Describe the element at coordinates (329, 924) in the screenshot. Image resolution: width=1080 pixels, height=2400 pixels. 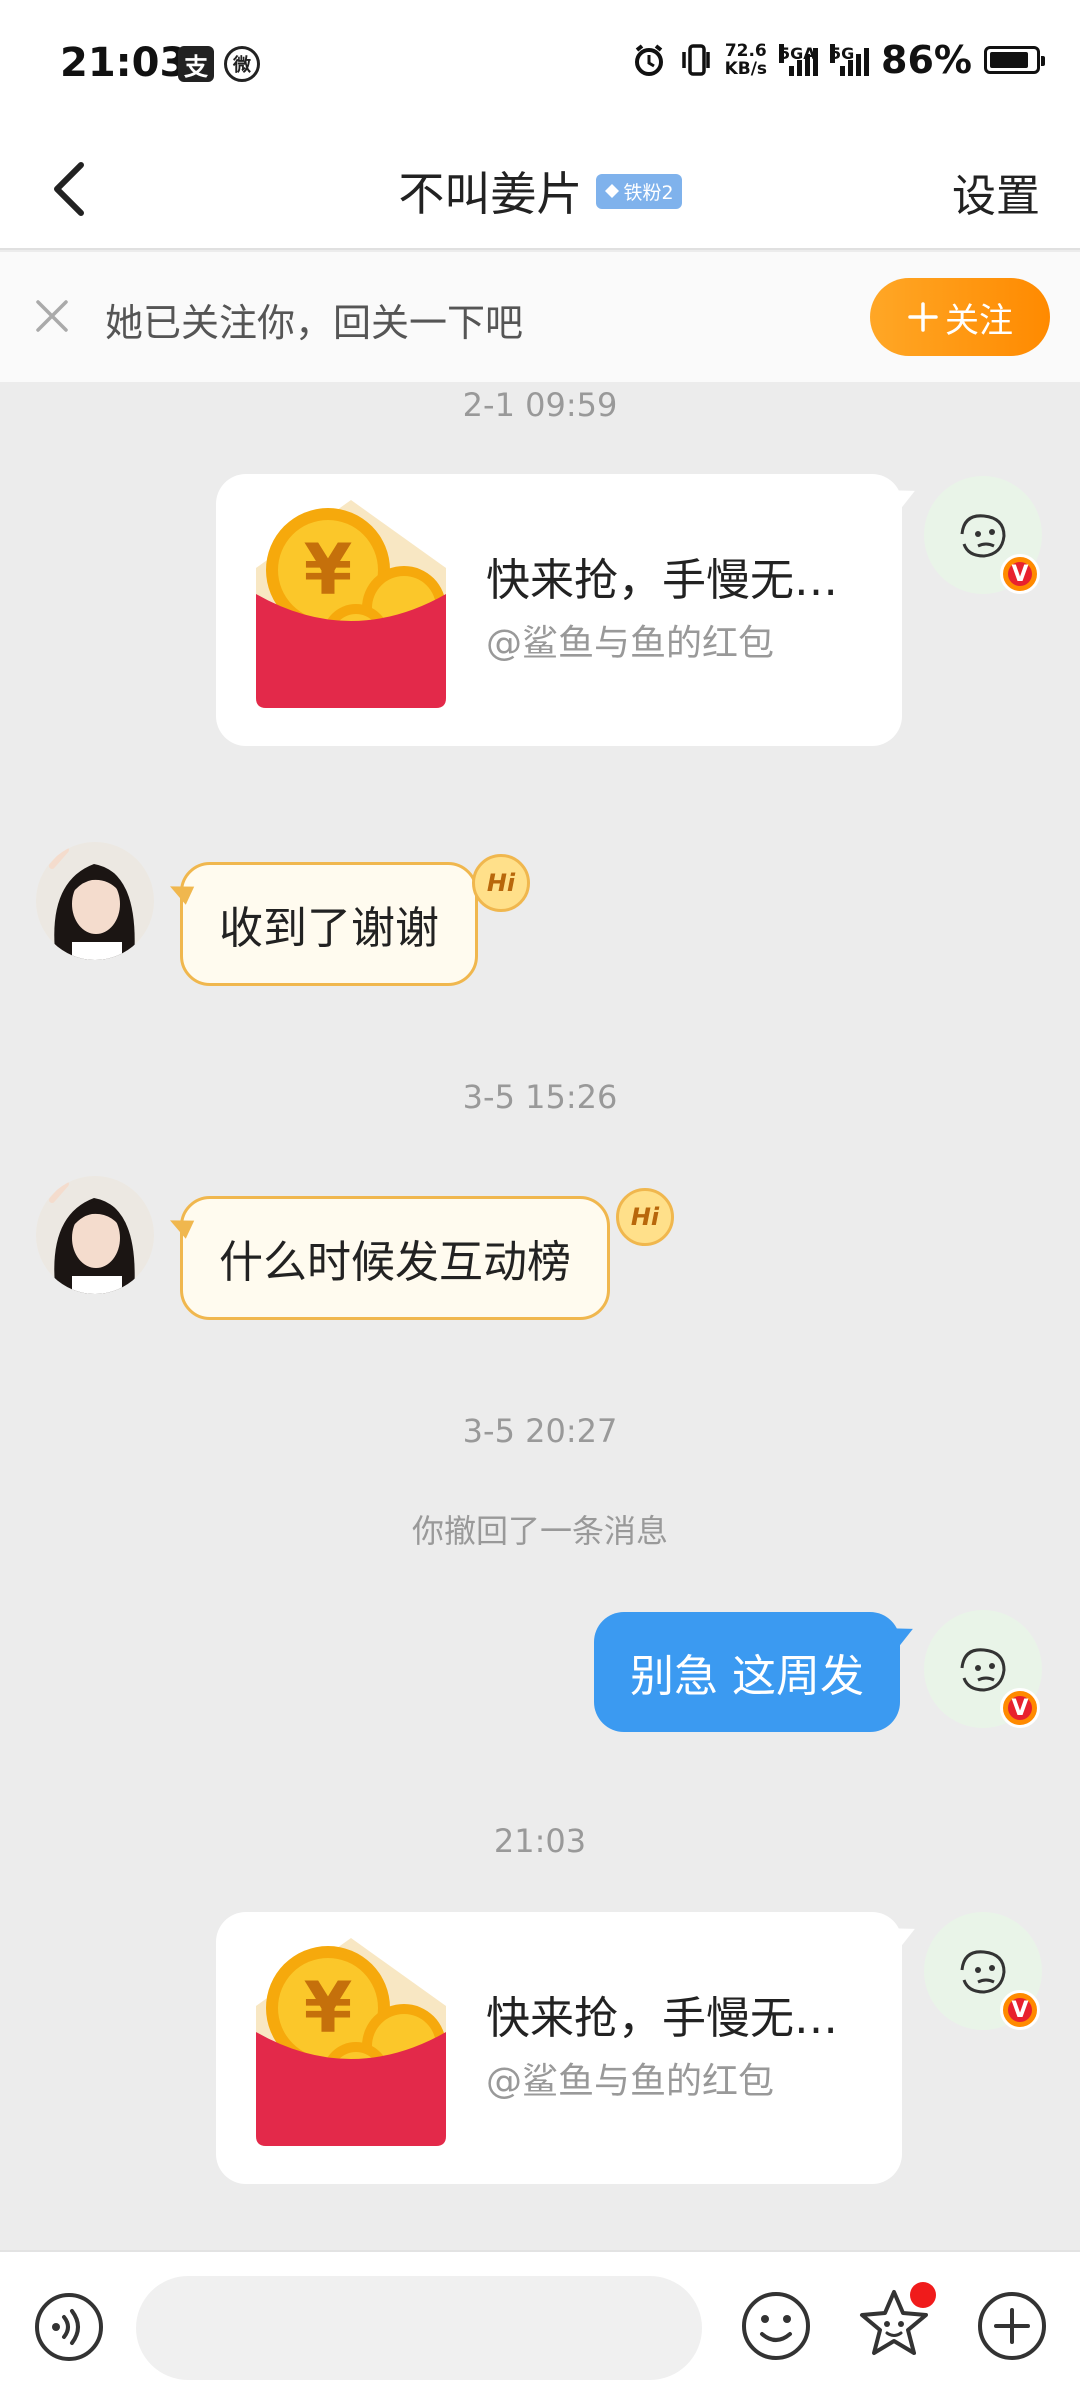
I see `contact-message-bubble: 收到了谢谢` at that location.